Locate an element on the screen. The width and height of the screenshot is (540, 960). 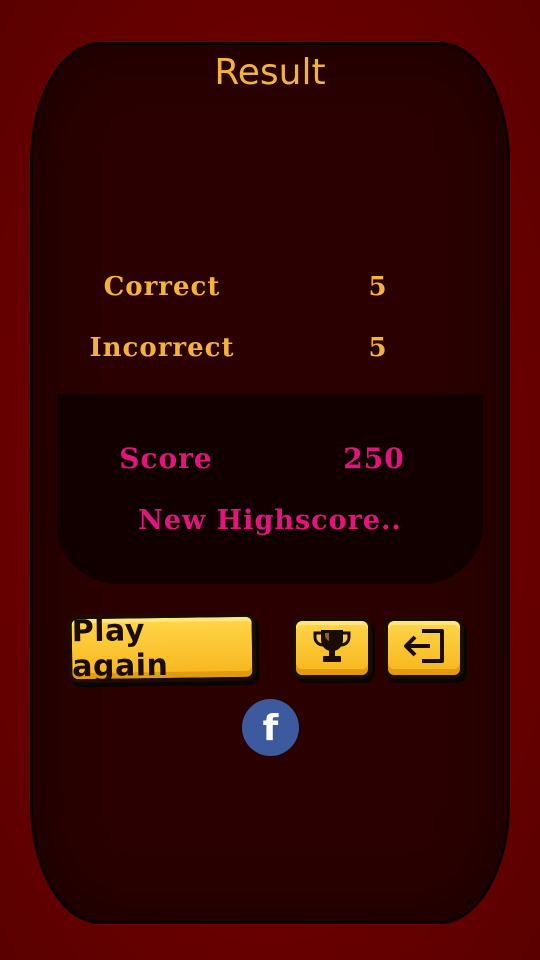
incorrect-row: Incorrect 5 is located at coordinates (270, 353).